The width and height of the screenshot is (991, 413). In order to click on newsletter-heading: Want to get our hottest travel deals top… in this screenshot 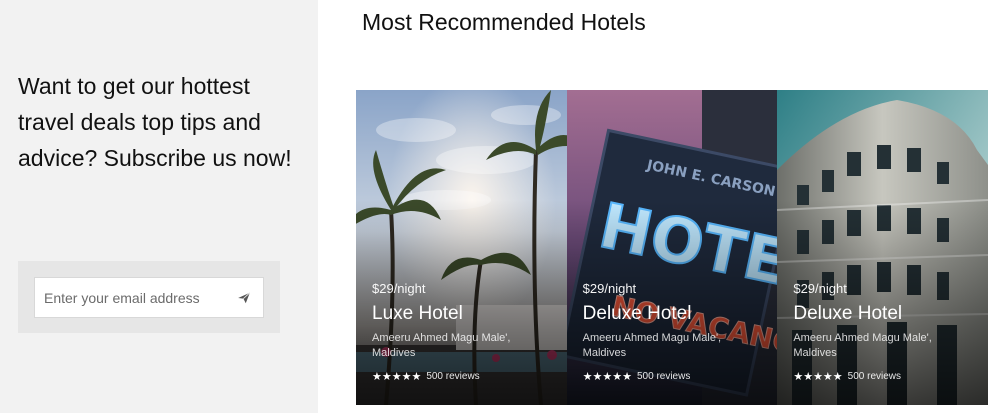, I will do `click(155, 122)`.